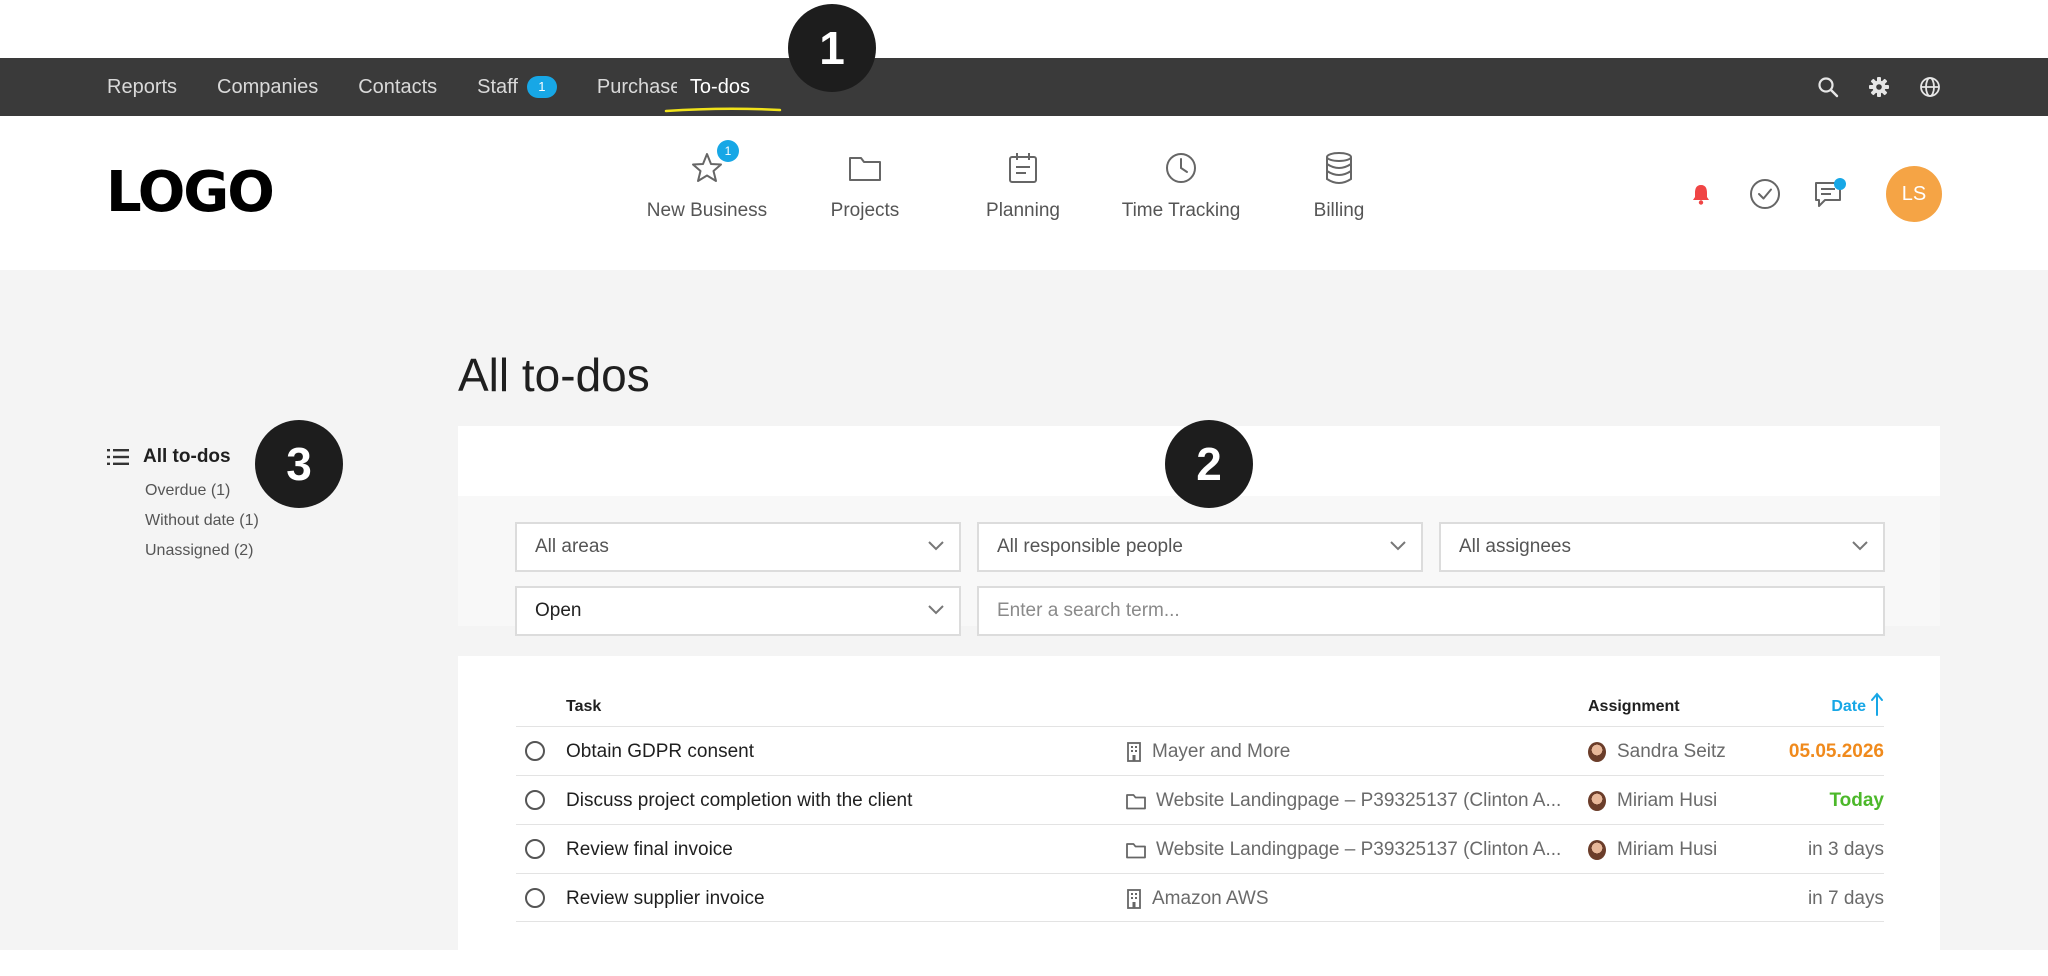  I want to click on gear-icon, so click(1879, 87).